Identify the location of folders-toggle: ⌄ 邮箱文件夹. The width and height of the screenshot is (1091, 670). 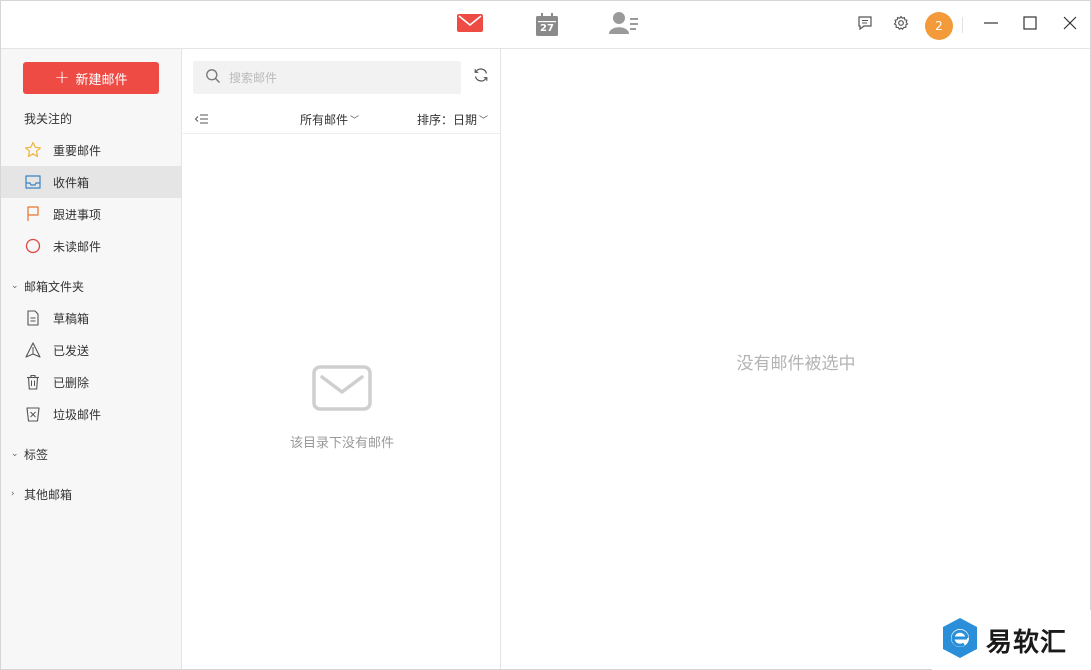
(47, 286).